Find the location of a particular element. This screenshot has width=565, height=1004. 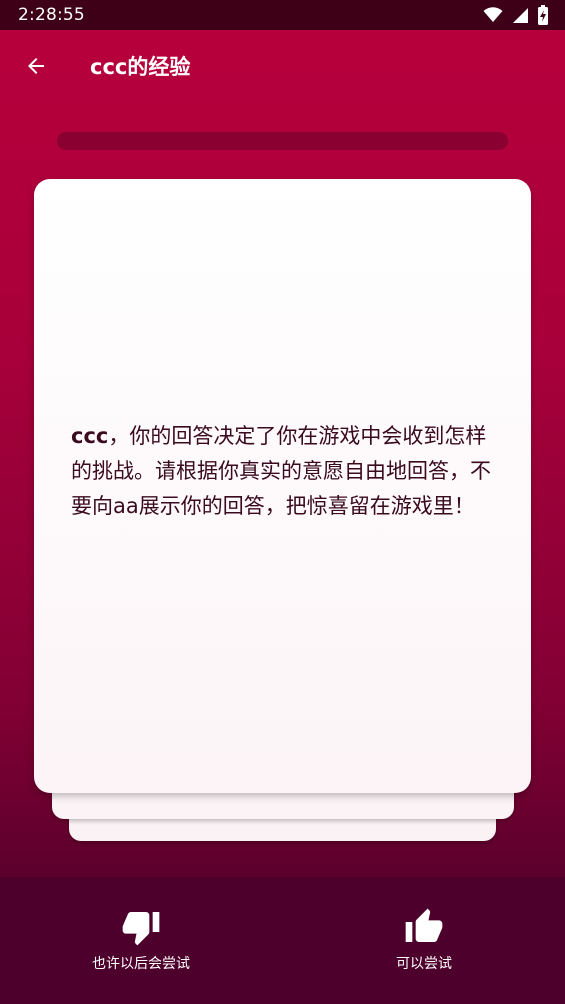

signal-icon is located at coordinates (520, 15).